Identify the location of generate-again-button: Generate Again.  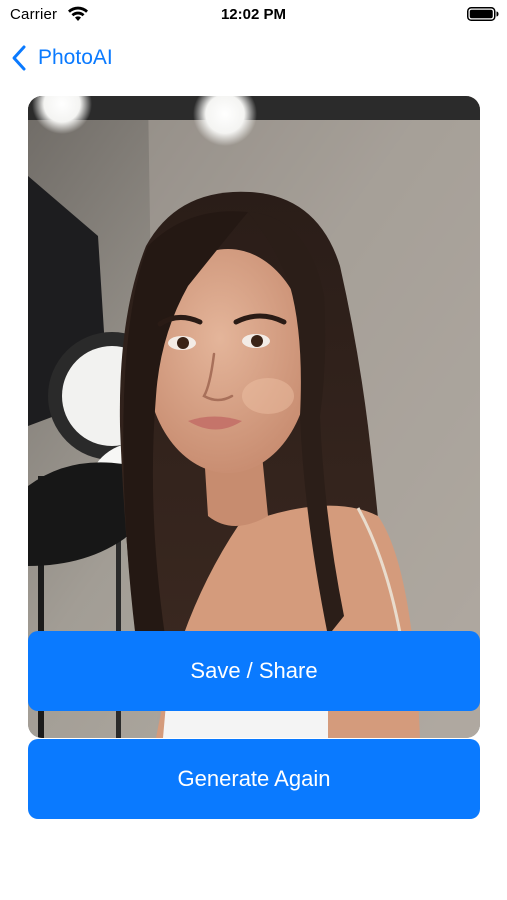
(254, 779).